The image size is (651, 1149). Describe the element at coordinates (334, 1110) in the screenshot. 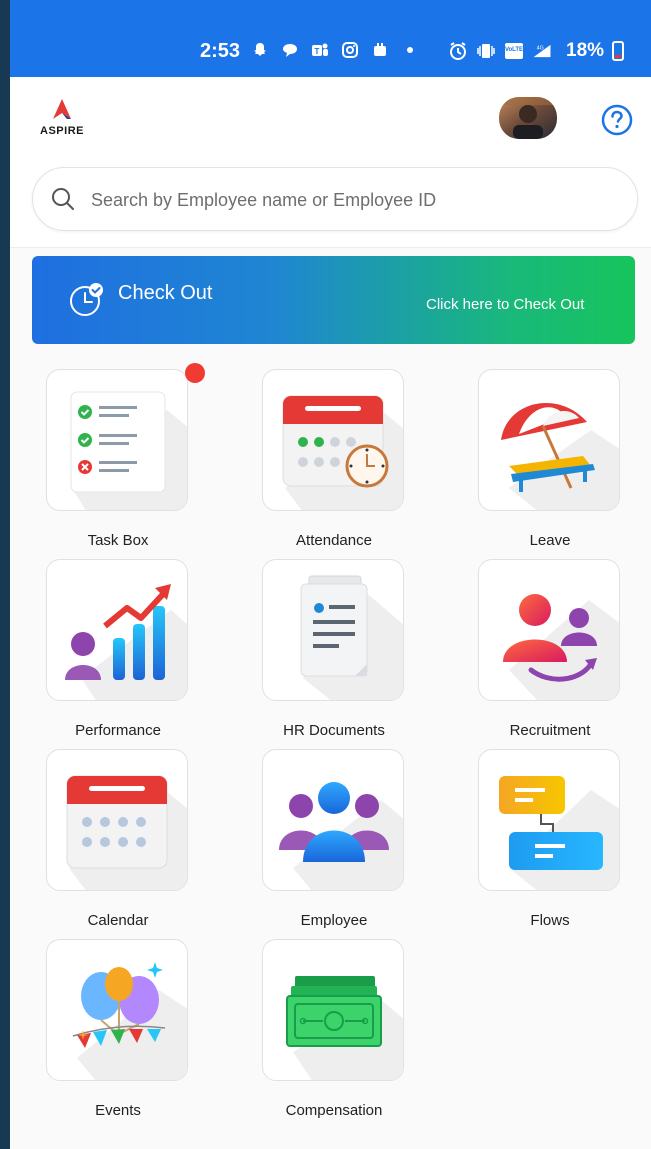

I see `compensation-label: Compensation` at that location.